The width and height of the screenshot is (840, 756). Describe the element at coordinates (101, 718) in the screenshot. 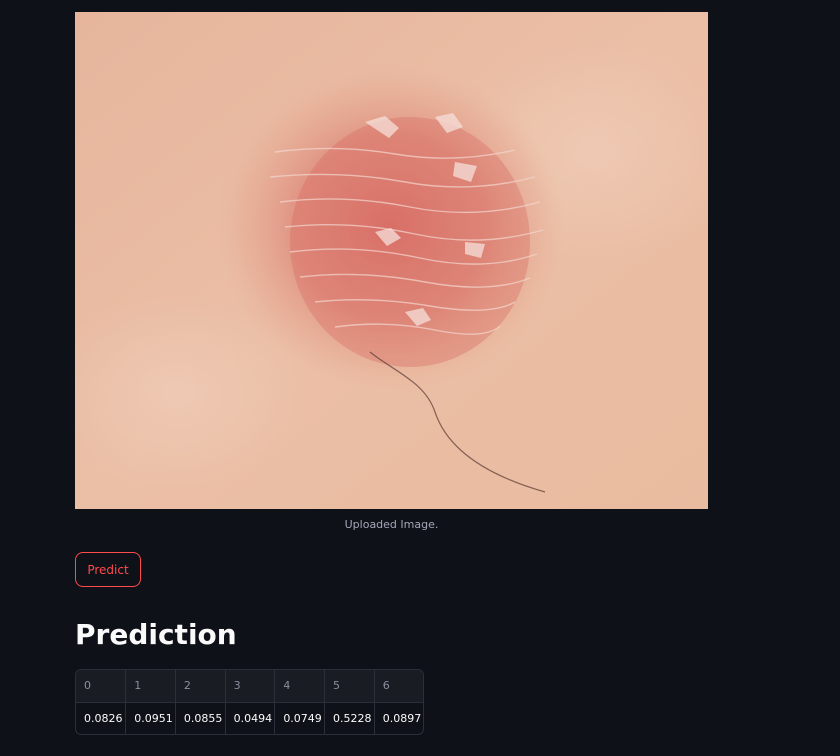

I see `table-cell: 0.0826` at that location.